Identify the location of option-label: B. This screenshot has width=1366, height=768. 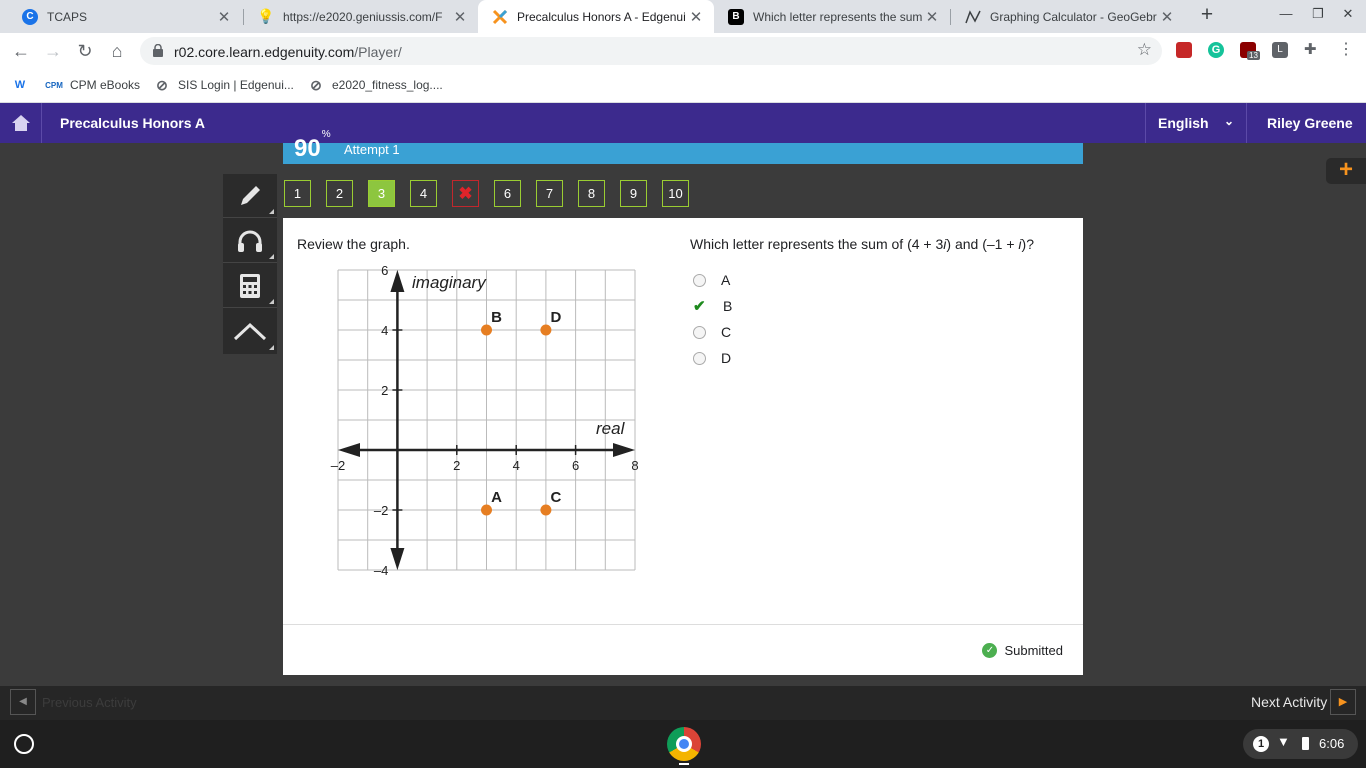
(728, 306).